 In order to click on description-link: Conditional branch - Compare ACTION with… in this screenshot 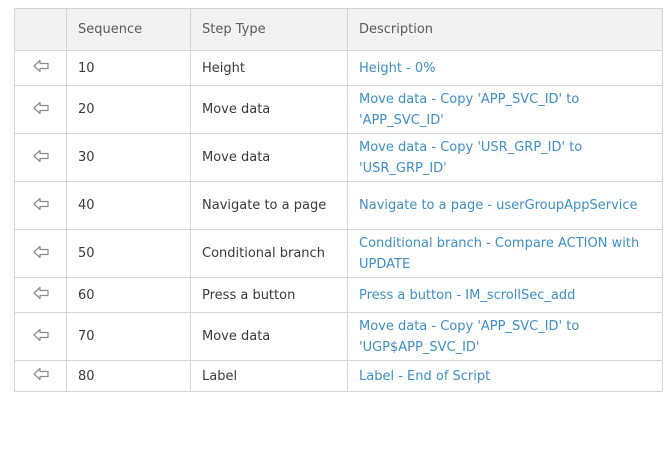, I will do `click(499, 254)`.